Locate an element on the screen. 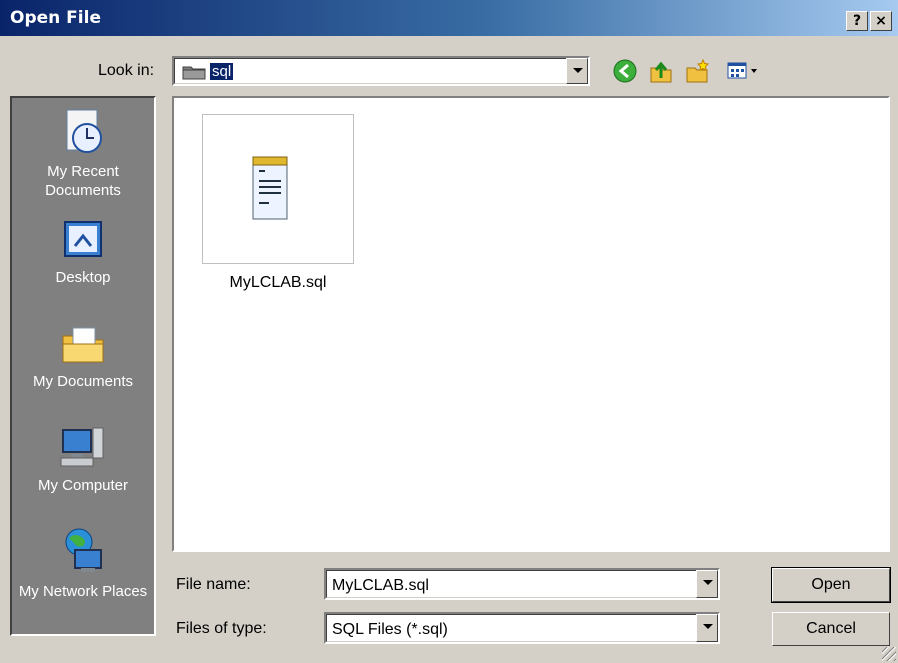 This screenshot has width=898, height=663. recent-documents-icon is located at coordinates (84, 131).